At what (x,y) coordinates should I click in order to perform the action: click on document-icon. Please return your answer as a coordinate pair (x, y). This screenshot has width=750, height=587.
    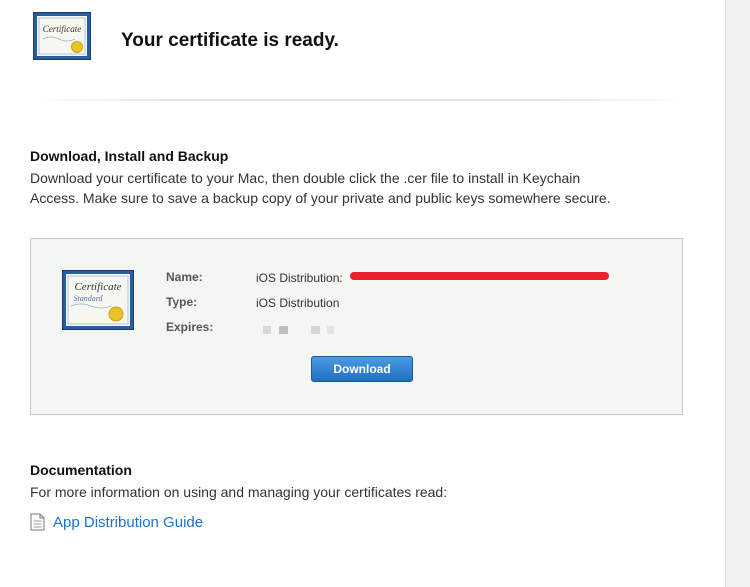
    Looking at the image, I should click on (37, 522).